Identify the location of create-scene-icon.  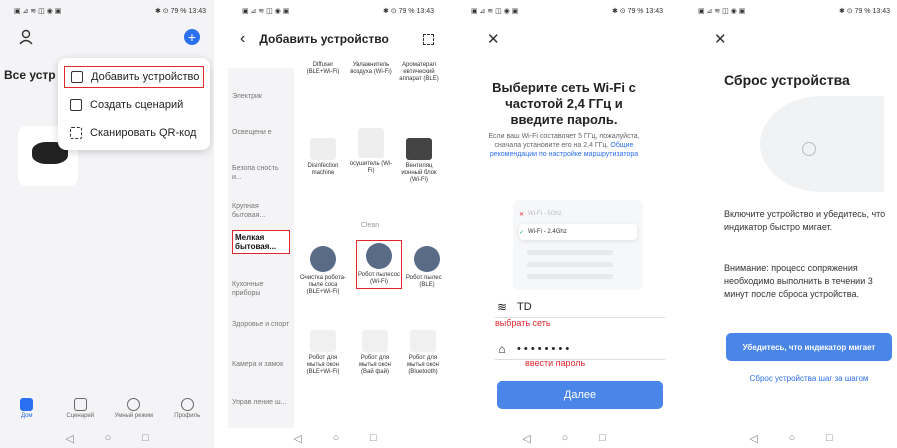
(76, 105).